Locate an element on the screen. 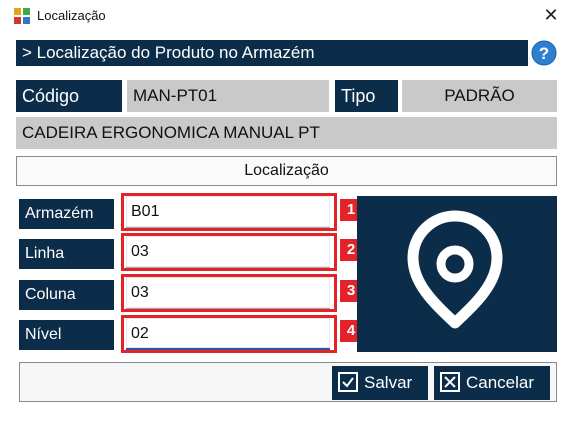 The image size is (574, 424). level-label: Nível is located at coordinates (66, 335).